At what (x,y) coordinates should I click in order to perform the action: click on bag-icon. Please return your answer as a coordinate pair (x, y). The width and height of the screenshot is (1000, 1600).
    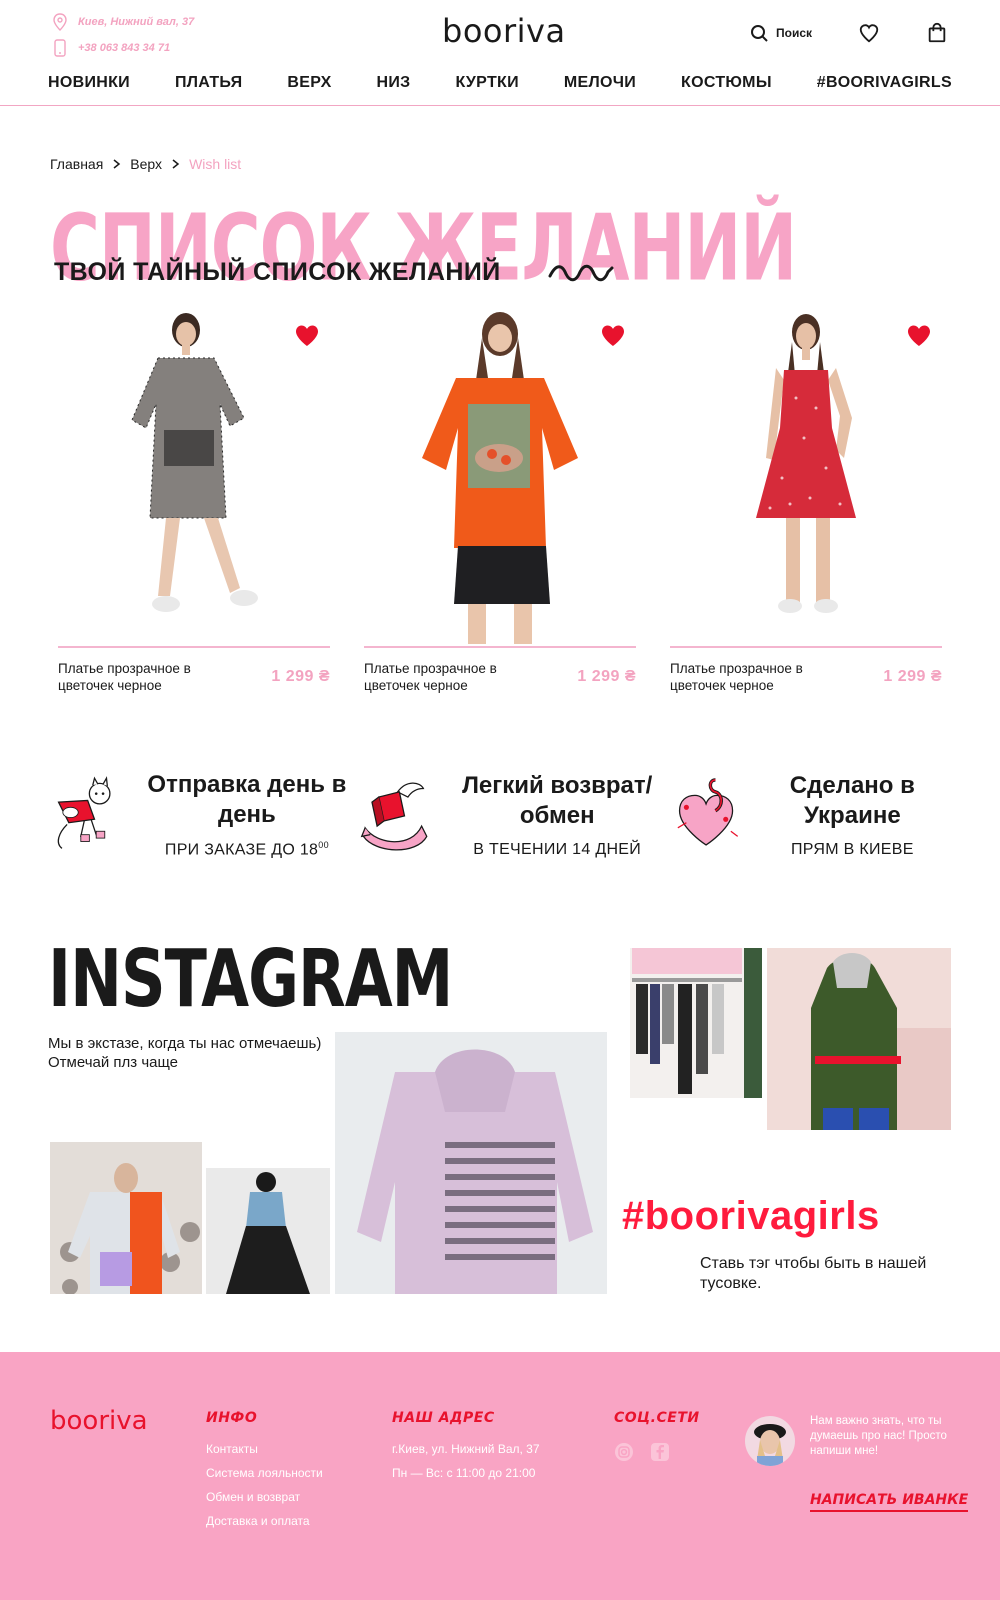
    Looking at the image, I should click on (937, 32).